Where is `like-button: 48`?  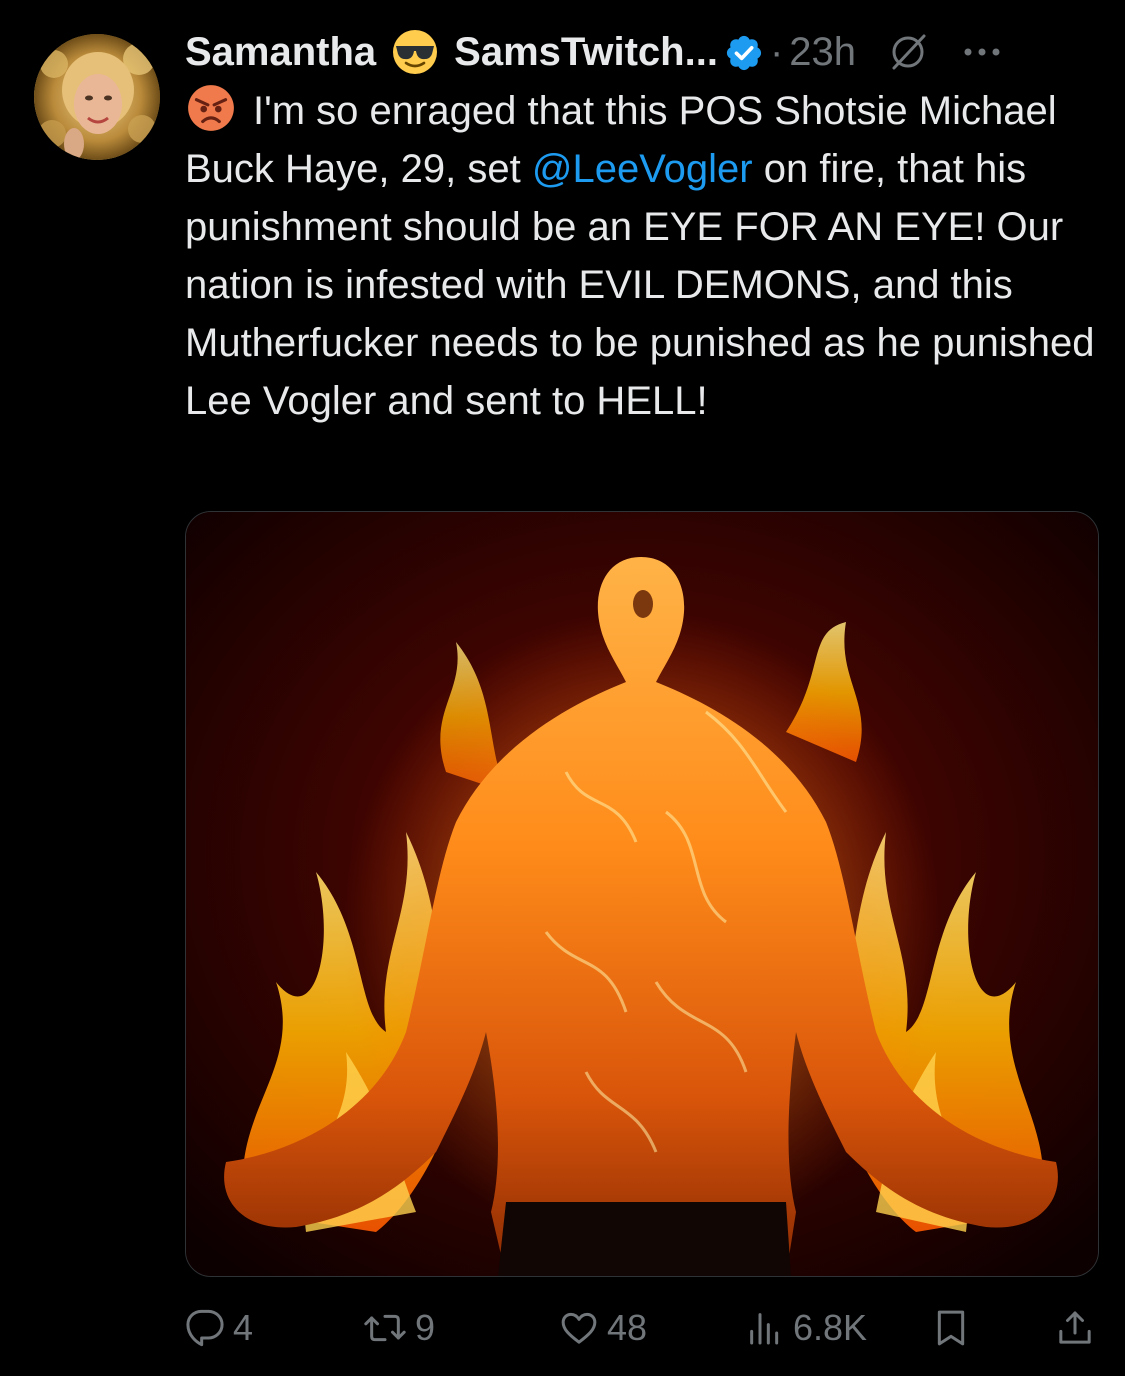 like-button: 48 is located at coordinates (603, 1328).